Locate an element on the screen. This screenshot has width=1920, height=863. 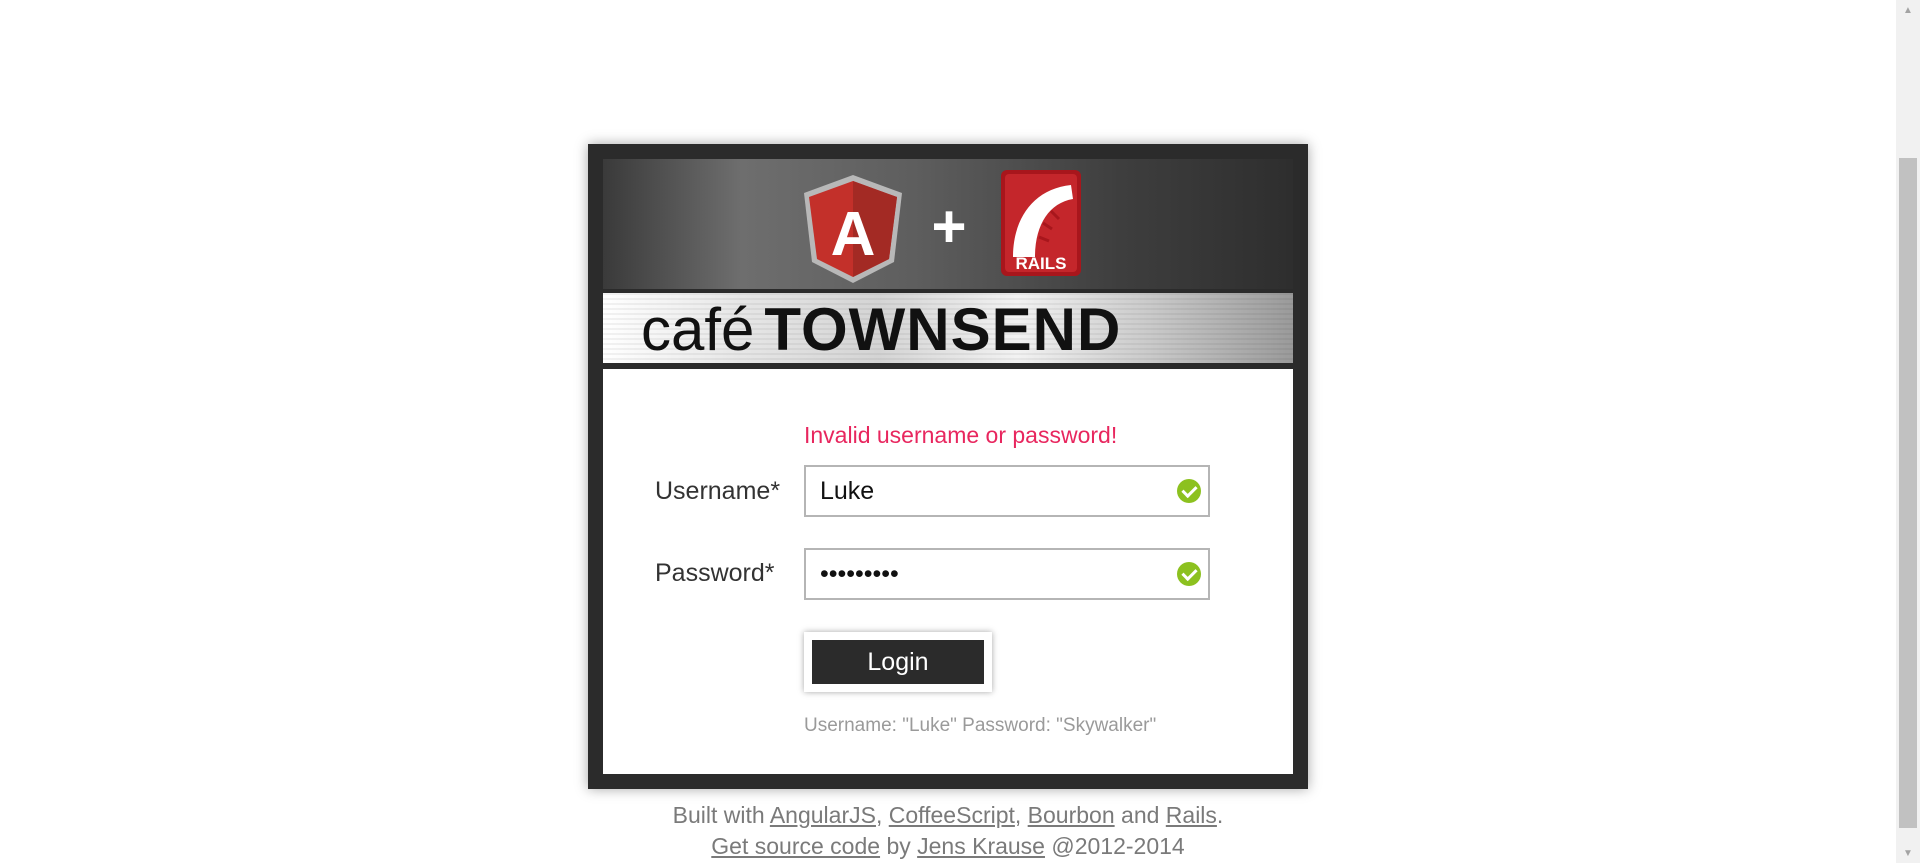
angular-logo-letter: A is located at coordinates (853, 234).